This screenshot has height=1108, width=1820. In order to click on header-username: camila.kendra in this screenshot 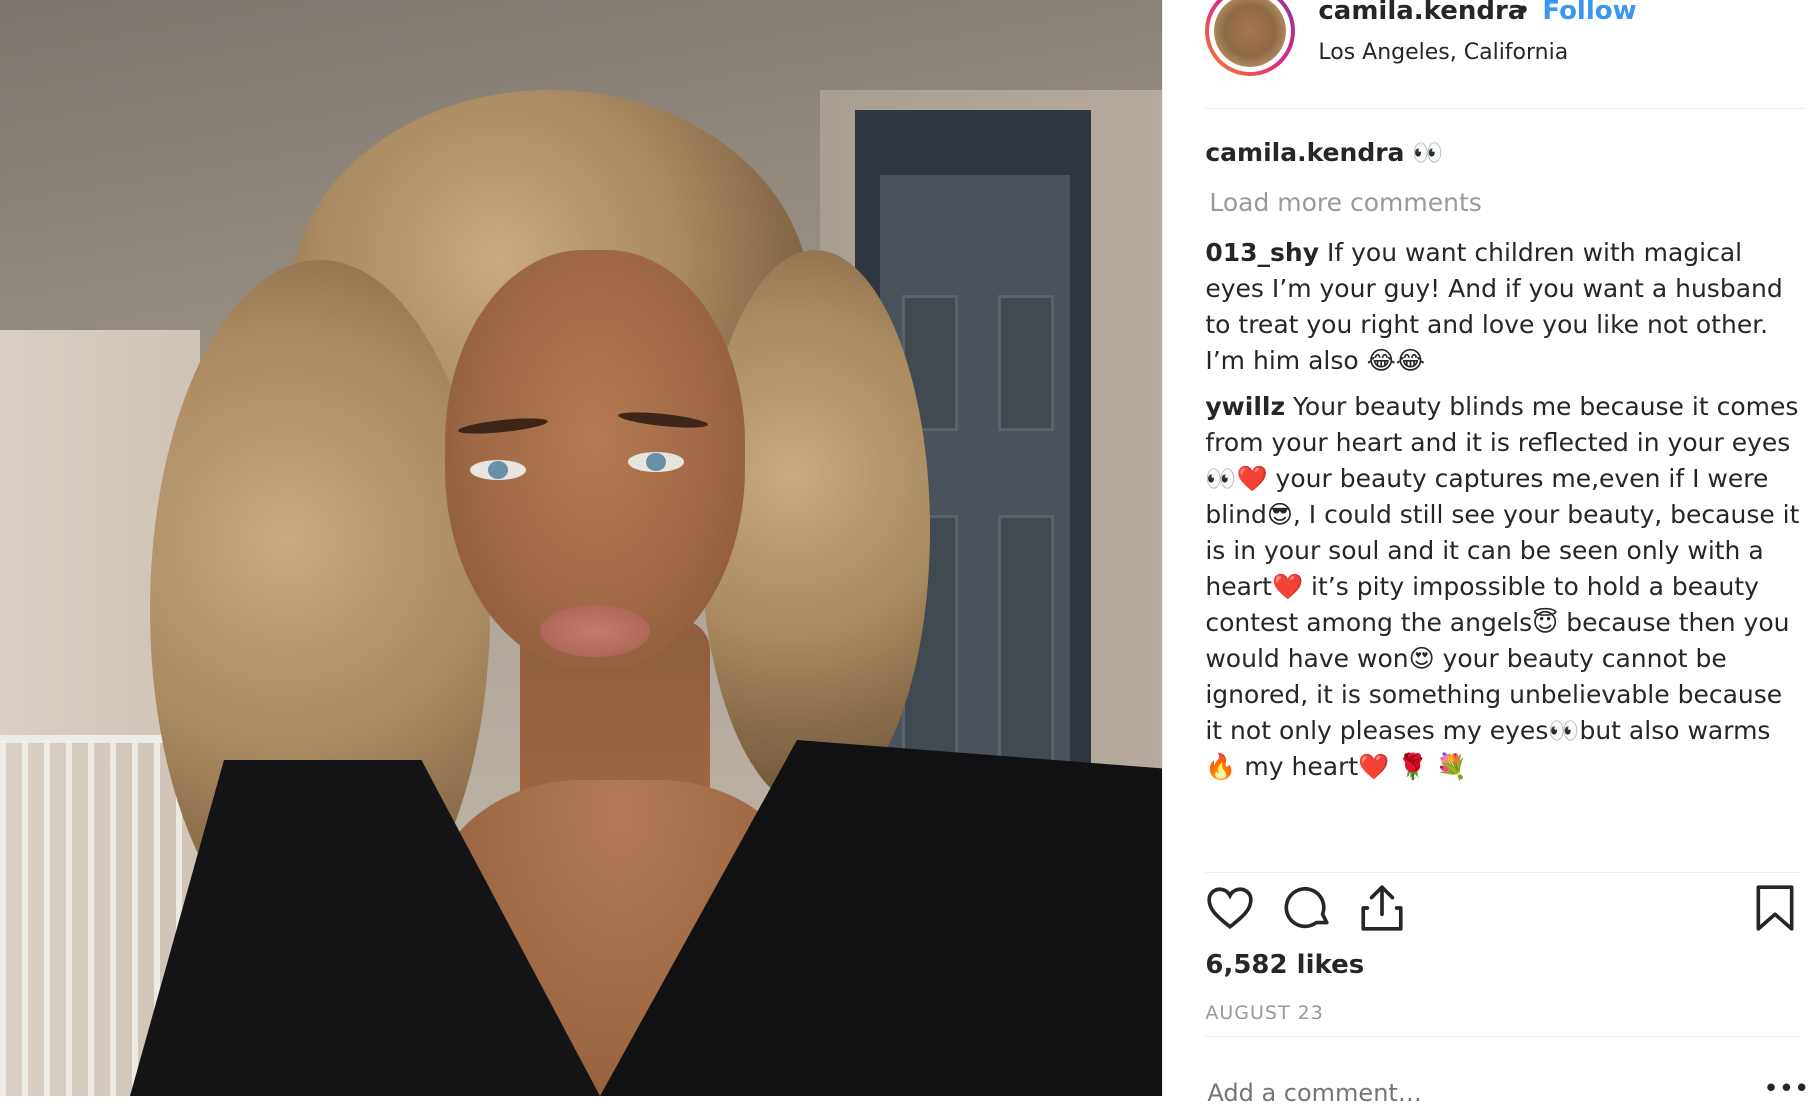, I will do `click(1421, 13)`.